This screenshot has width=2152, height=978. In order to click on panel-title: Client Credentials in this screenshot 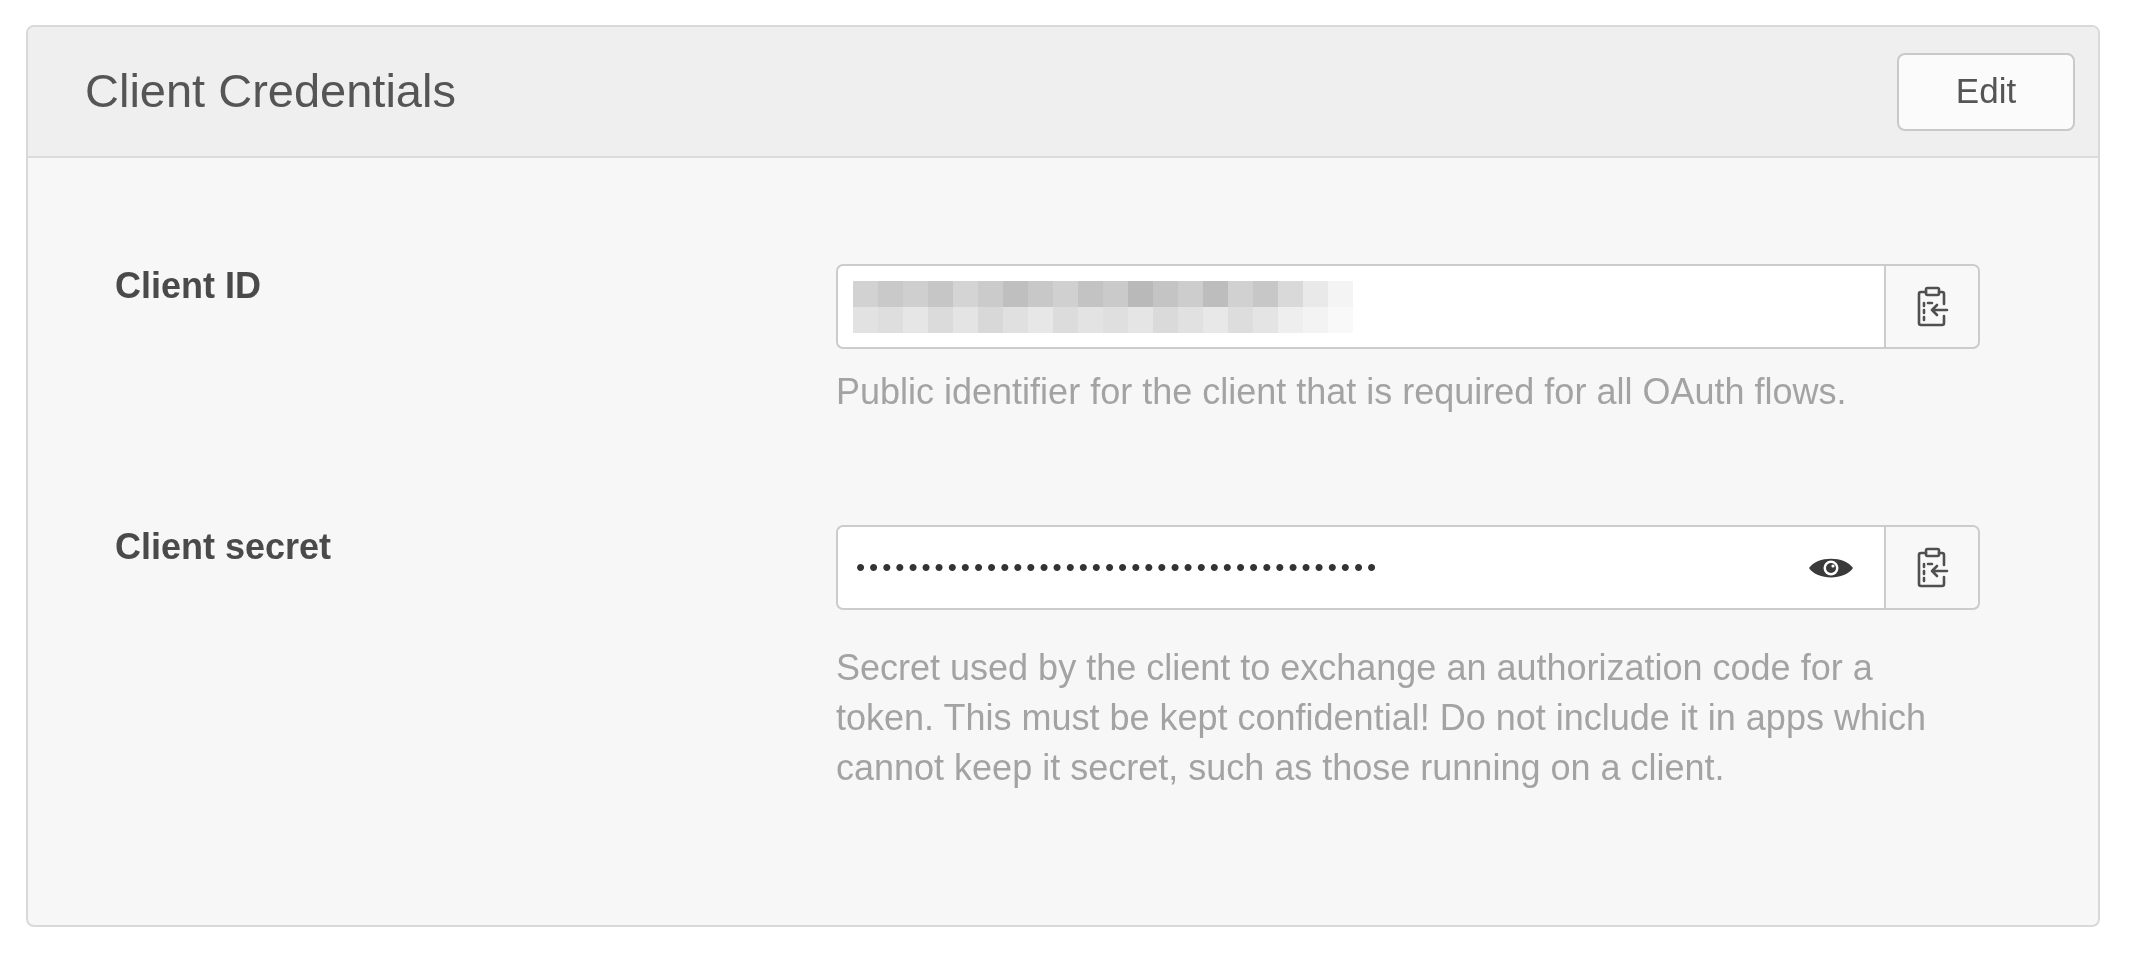, I will do `click(270, 91)`.